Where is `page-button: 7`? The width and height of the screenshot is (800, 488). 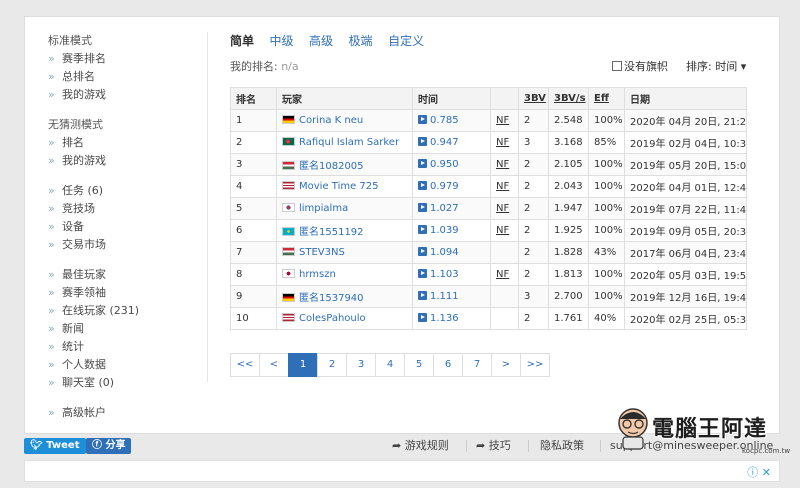 page-button: 7 is located at coordinates (477, 365).